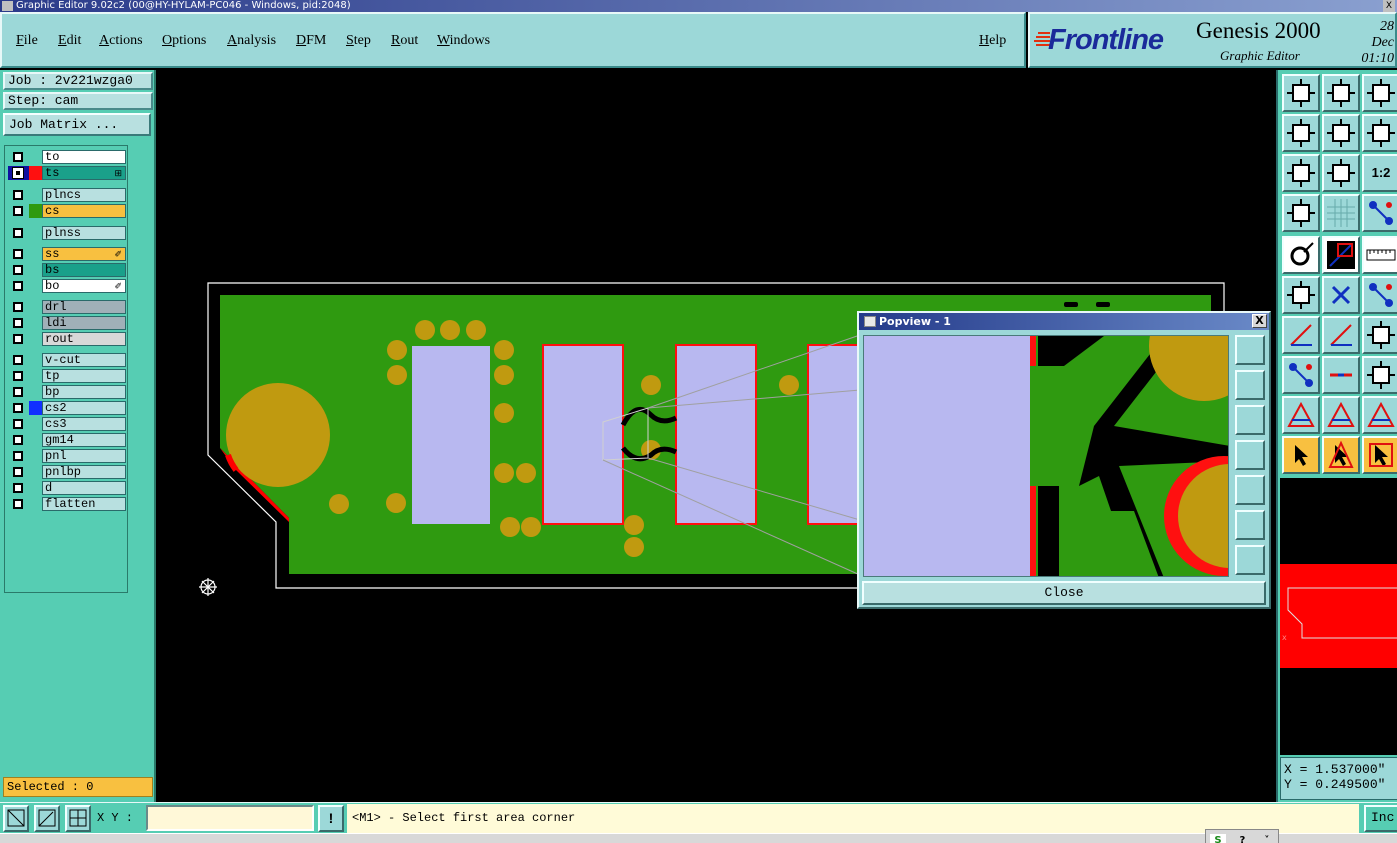  Describe the element at coordinates (1242, 838) in the screenshot. I see `tray-help-icon: ?` at that location.